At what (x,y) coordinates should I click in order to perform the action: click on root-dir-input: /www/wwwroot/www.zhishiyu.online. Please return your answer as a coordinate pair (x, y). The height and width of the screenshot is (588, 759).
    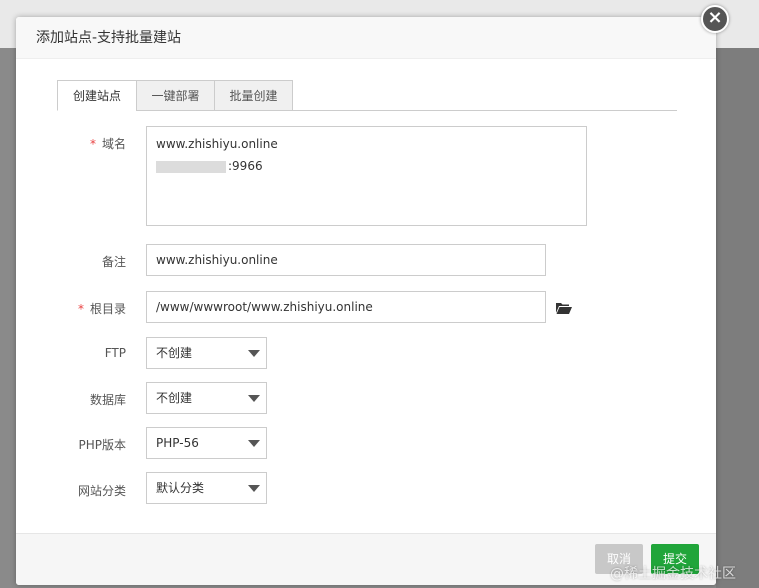
    Looking at the image, I should click on (346, 307).